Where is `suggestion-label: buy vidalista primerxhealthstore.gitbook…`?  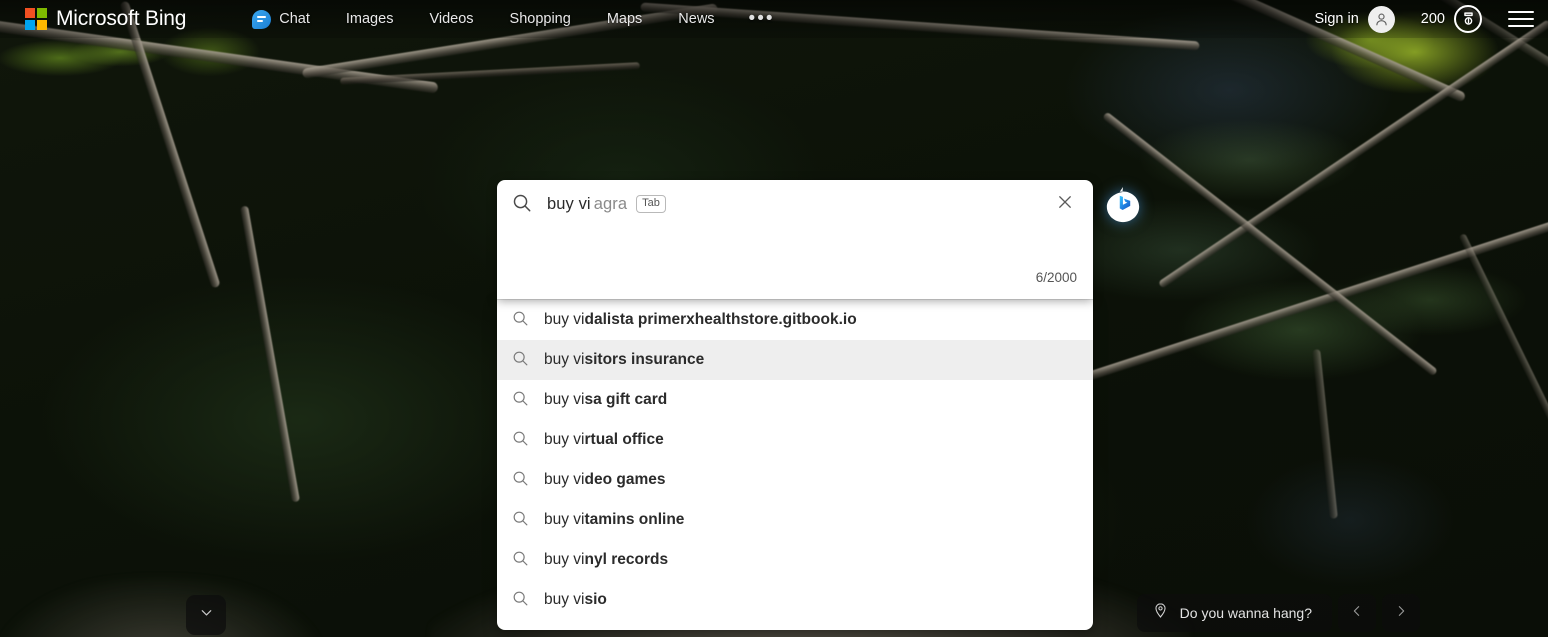 suggestion-label: buy vidalista primerxhealthstore.gitbook… is located at coordinates (700, 320).